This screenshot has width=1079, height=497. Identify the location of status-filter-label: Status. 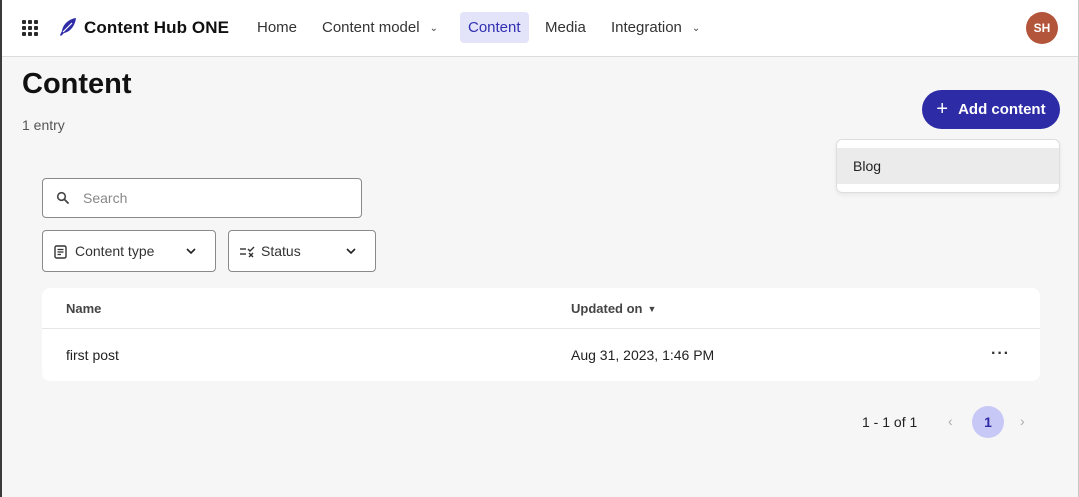
(281, 251).